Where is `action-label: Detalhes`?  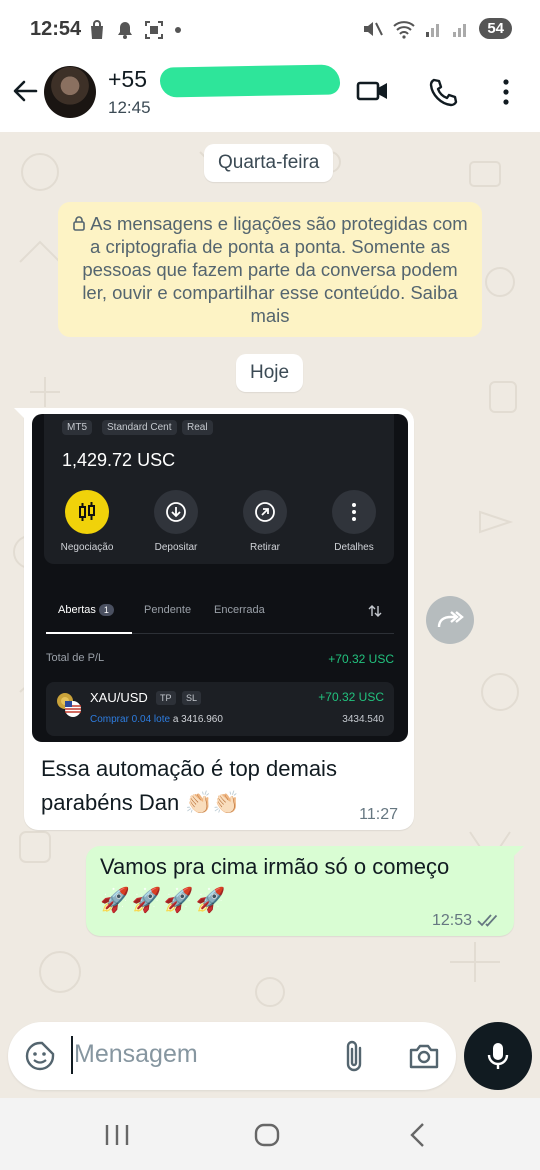 action-label: Detalhes is located at coordinates (354, 547).